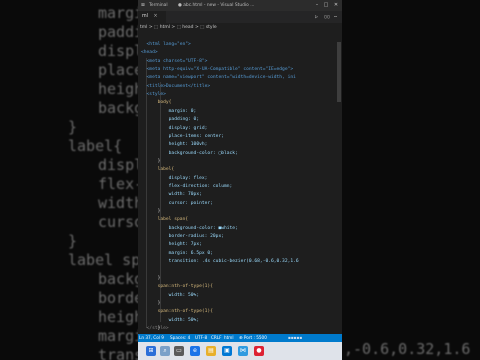 The image size is (480, 360). Describe the element at coordinates (155, 328) in the screenshot. I see `closing-style-line: </style>` at that location.